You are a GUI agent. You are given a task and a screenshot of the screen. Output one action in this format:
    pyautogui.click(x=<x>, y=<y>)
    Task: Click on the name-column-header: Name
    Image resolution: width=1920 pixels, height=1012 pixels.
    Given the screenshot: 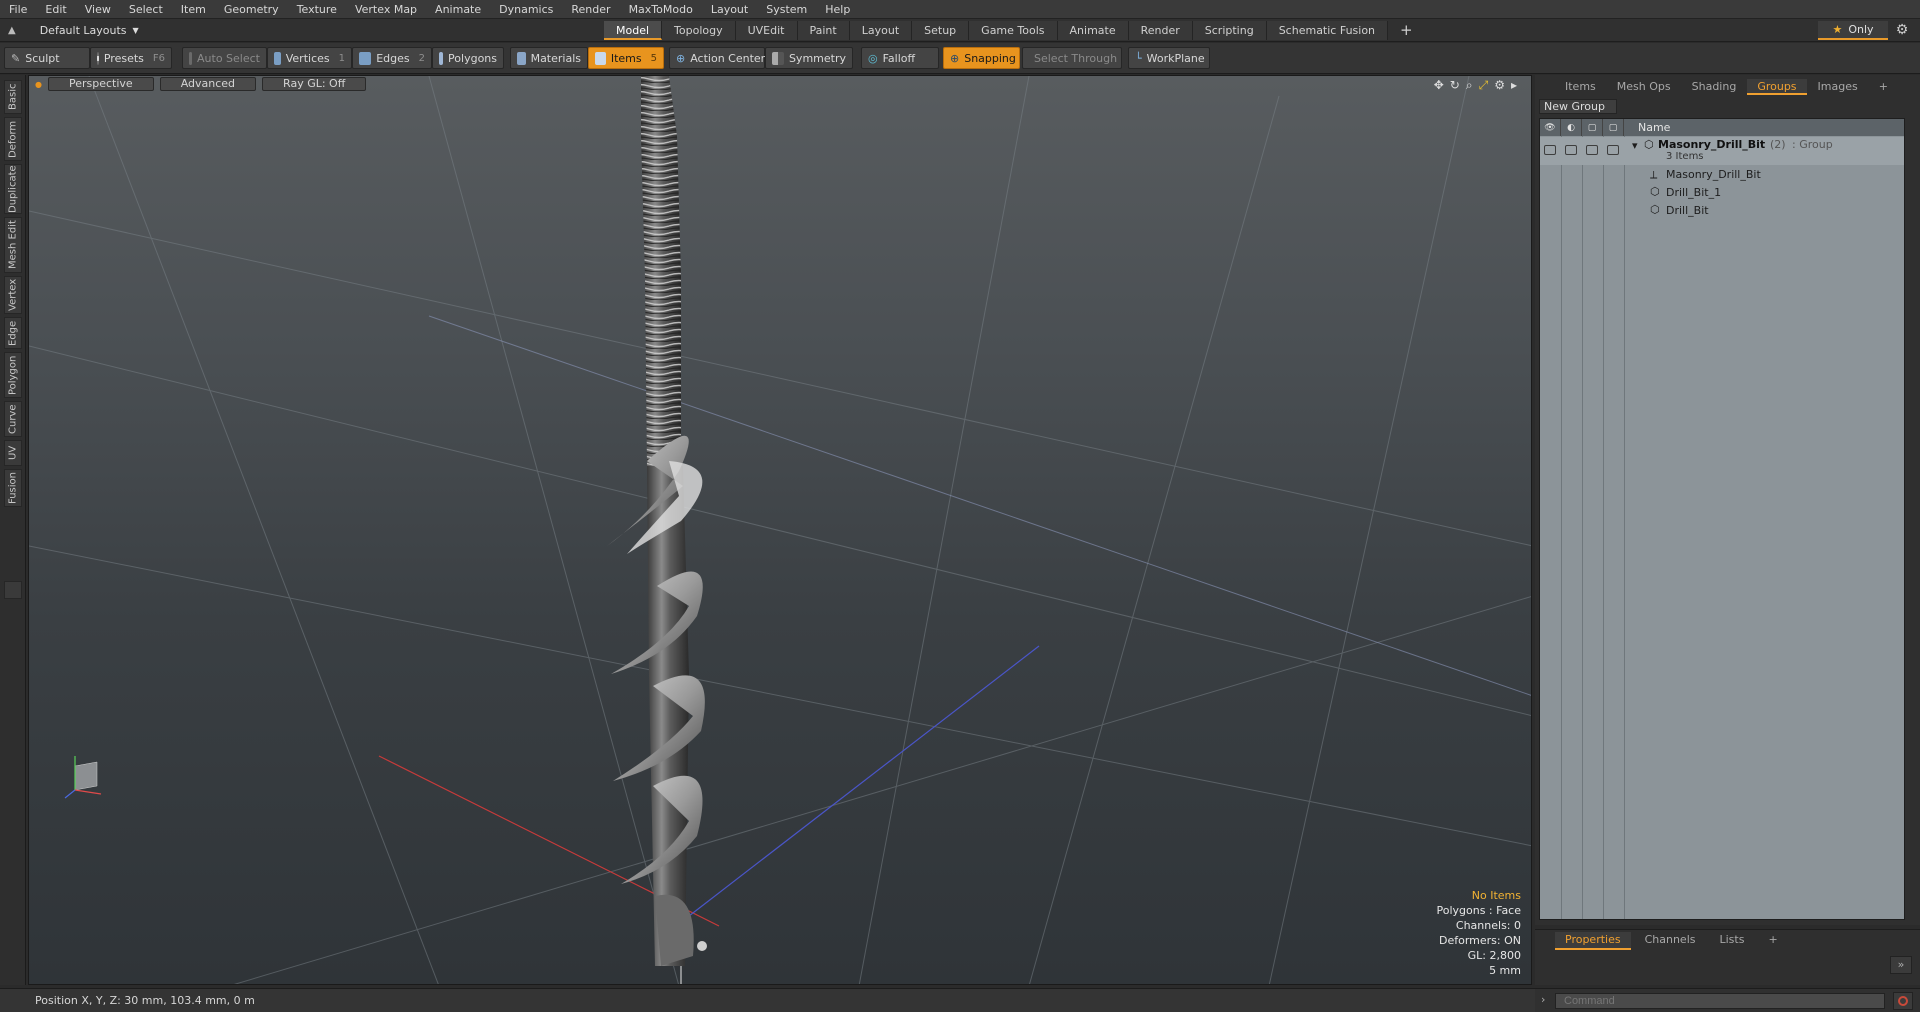 What is the action you would take?
    pyautogui.click(x=1647, y=127)
    